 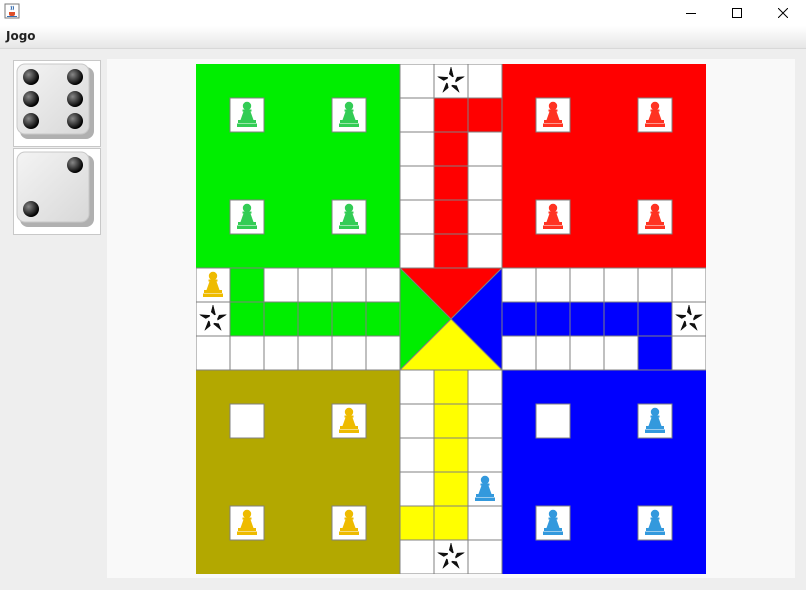 What do you see at coordinates (403, 13) in the screenshot?
I see `title-bar` at bounding box center [403, 13].